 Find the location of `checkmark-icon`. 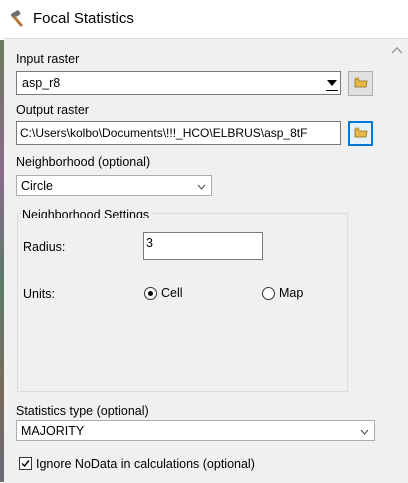

checkmark-icon is located at coordinates (25, 465).